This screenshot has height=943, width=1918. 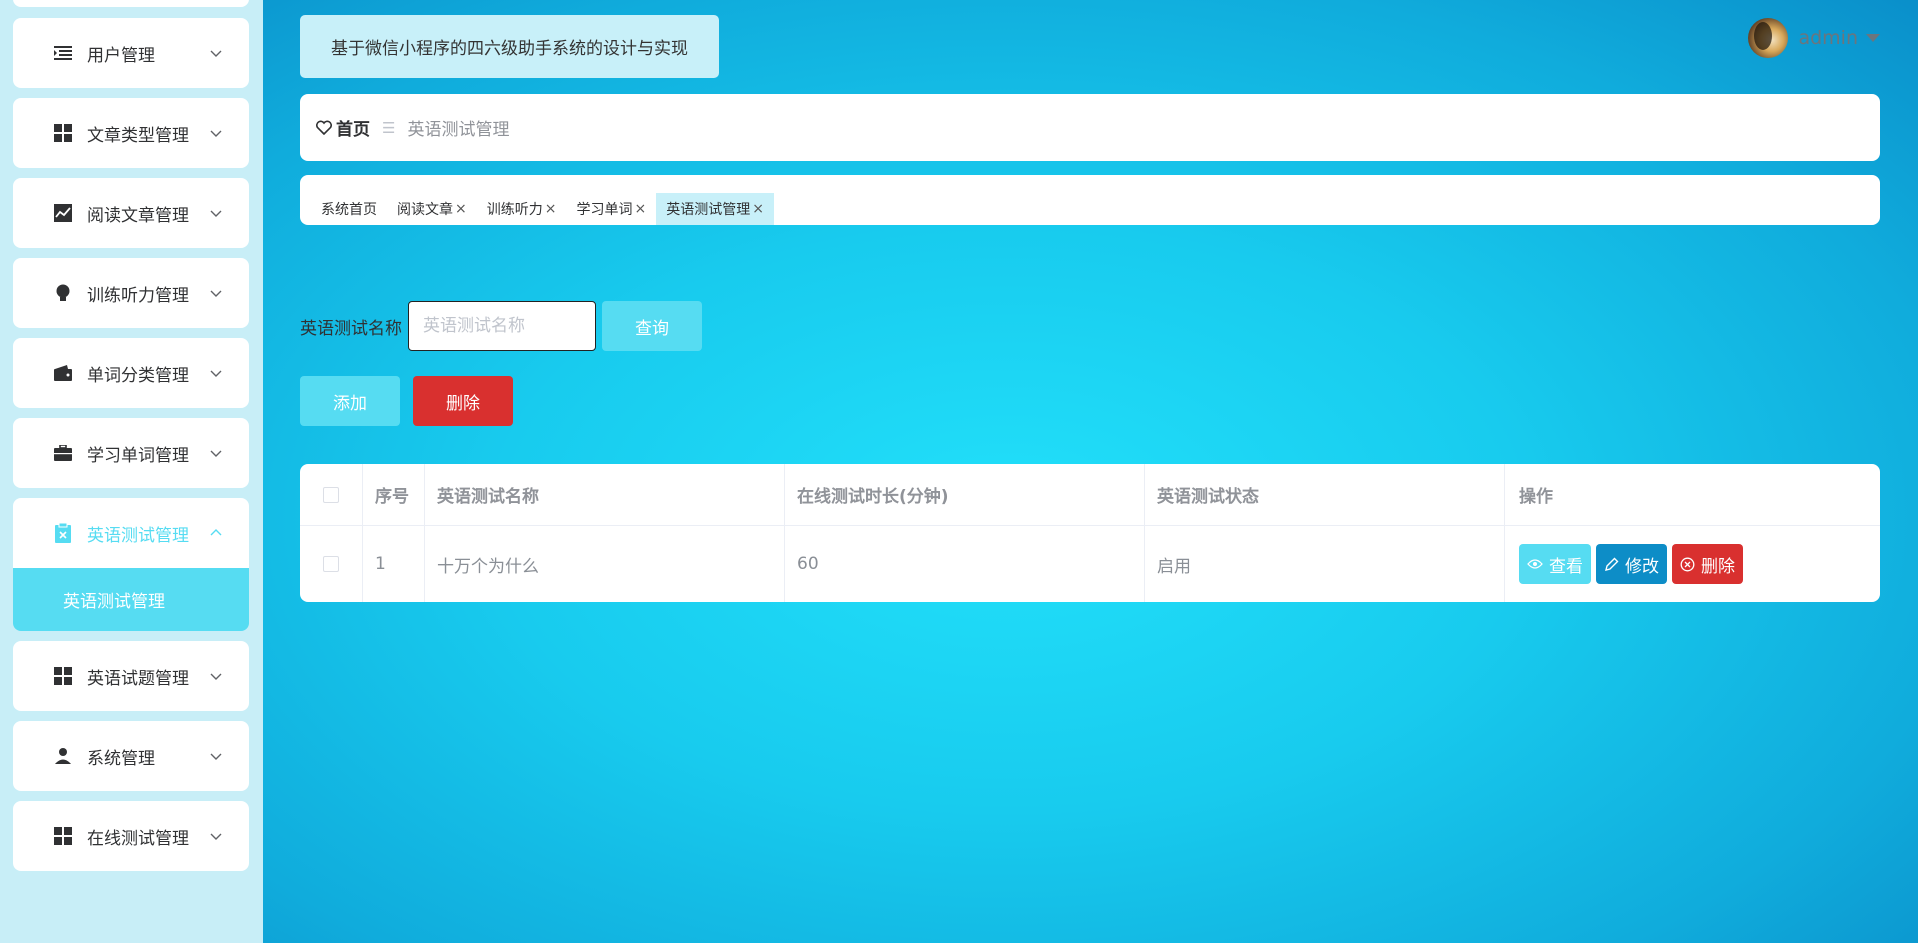 I want to click on sidebar-item-label: 文章类型管理, so click(x=138, y=135).